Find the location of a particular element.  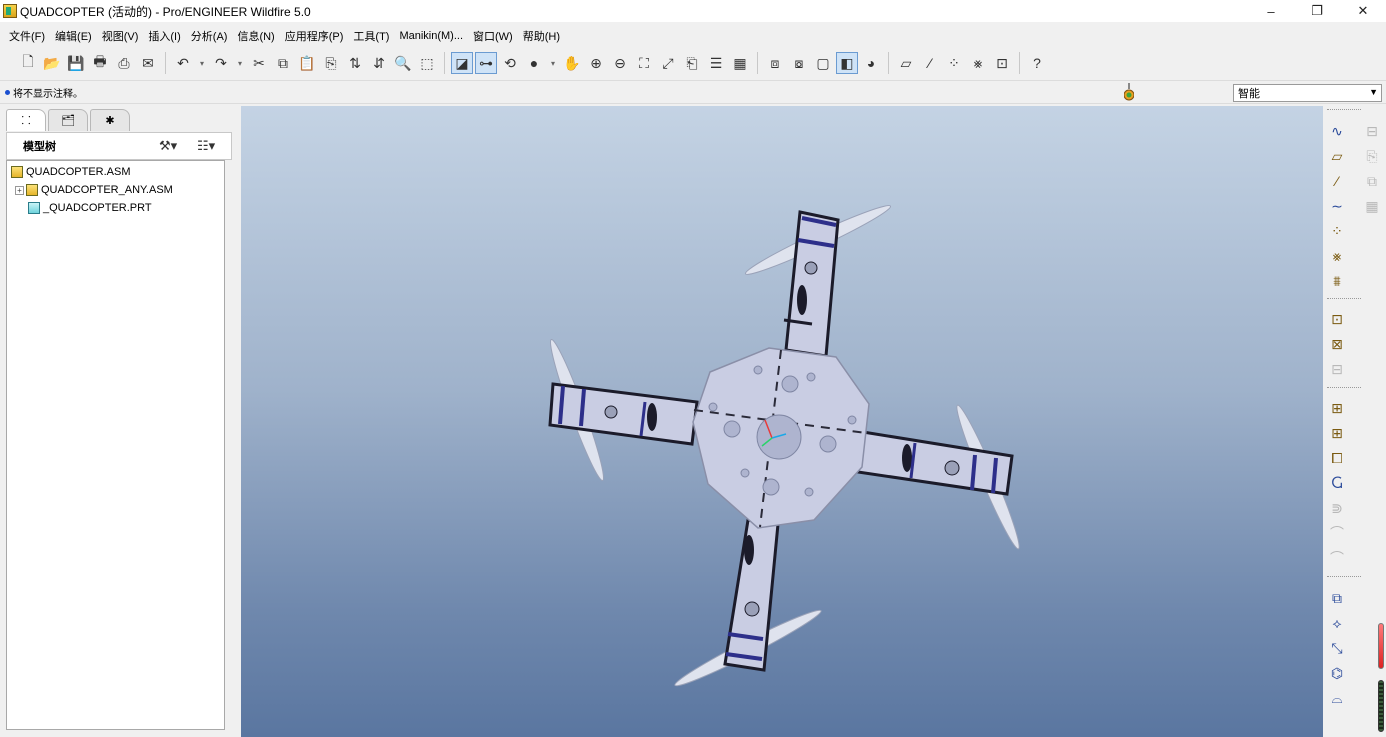

menu-help: 帮助(H) is located at coordinates (541, 36).